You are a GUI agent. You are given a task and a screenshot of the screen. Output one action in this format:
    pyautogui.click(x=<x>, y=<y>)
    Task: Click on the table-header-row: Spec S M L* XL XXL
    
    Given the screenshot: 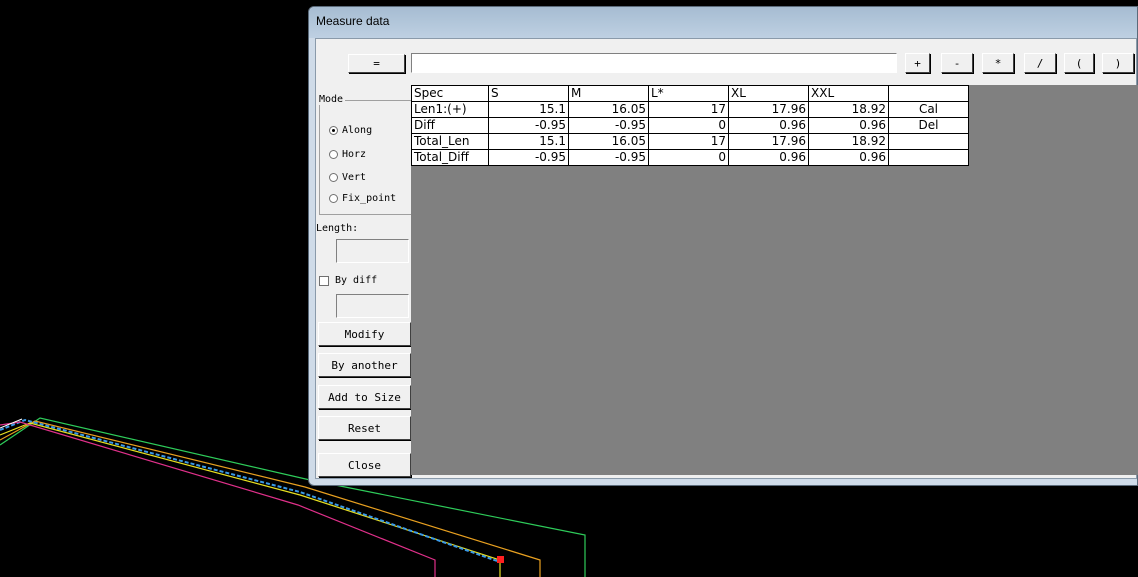 What is the action you would take?
    pyautogui.click(x=690, y=93)
    